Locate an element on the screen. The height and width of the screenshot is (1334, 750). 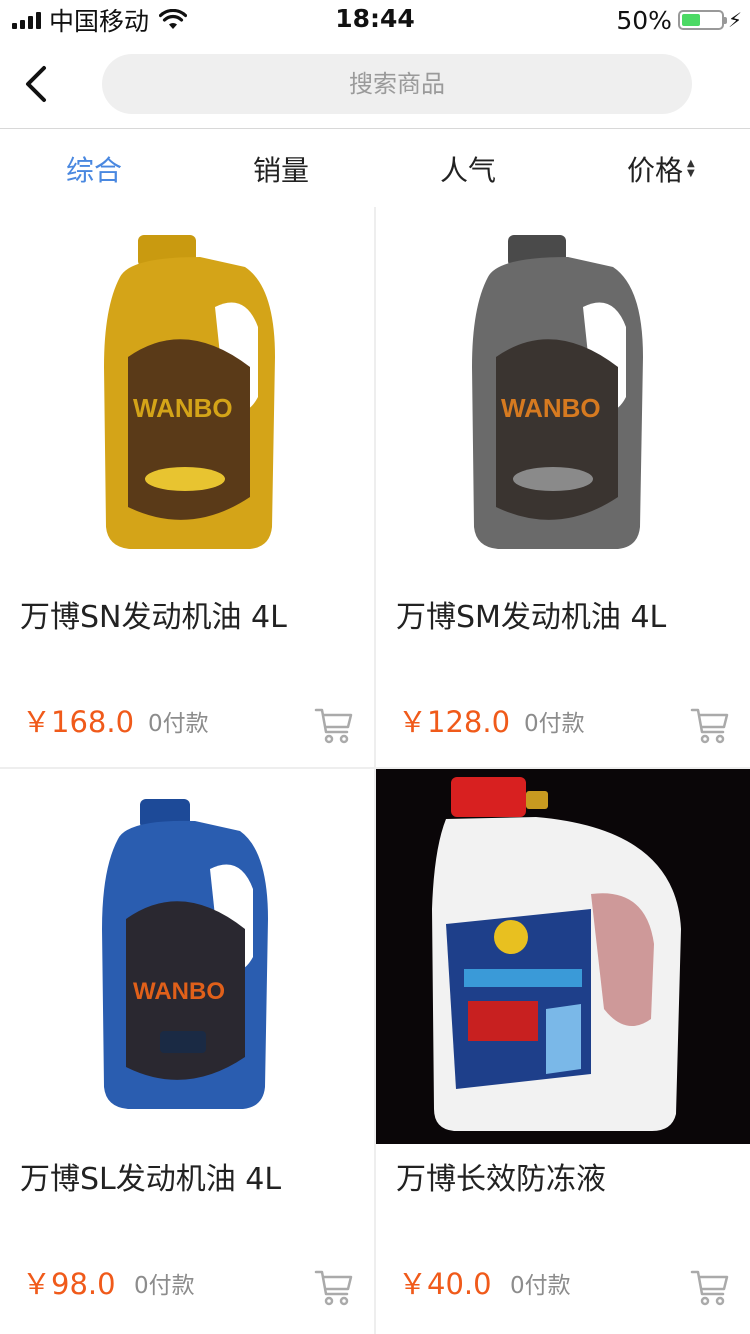
search-box is located at coordinates (397, 84).